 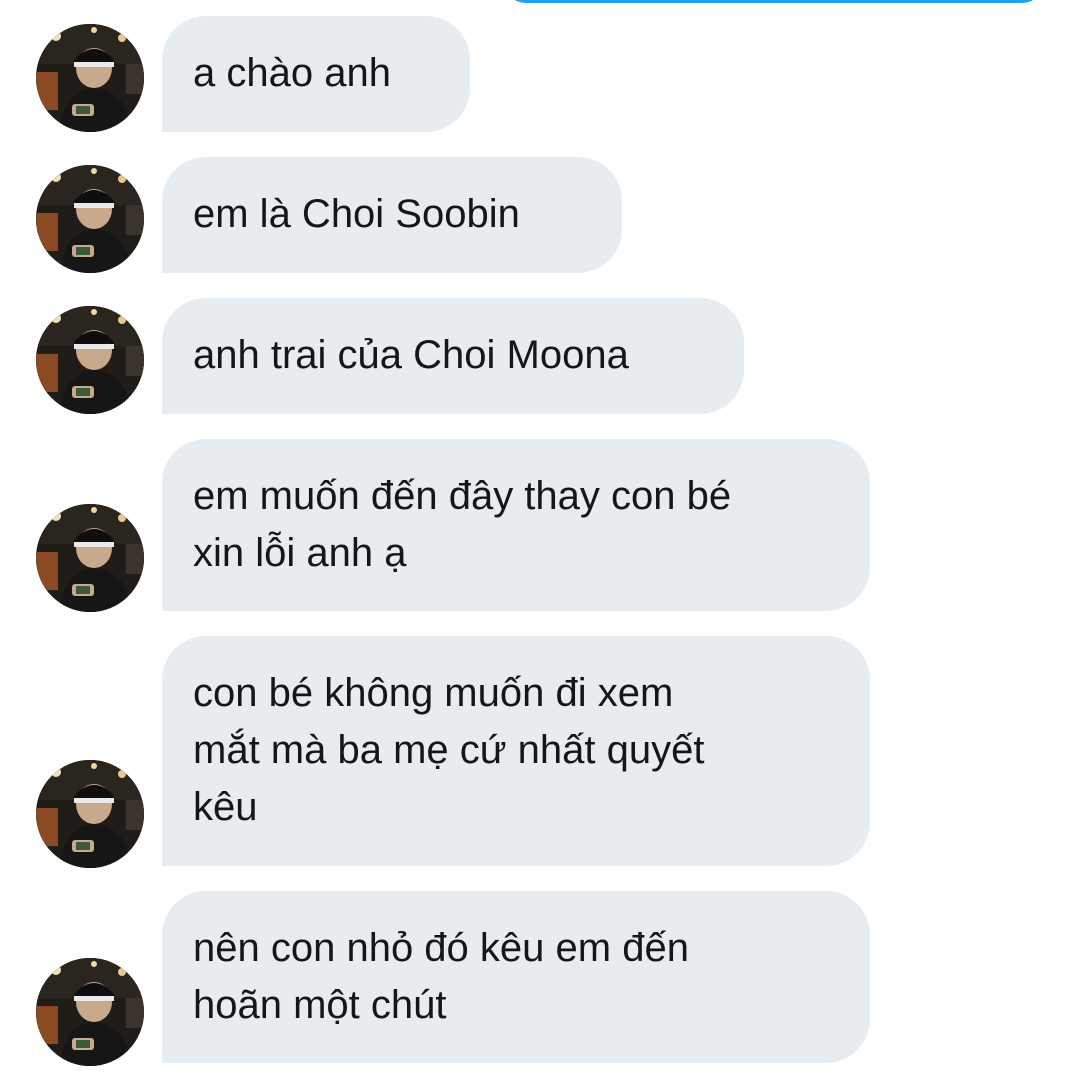 What do you see at coordinates (411, 355) in the screenshot?
I see `message-text-line: anh trai của Choi Moona` at bounding box center [411, 355].